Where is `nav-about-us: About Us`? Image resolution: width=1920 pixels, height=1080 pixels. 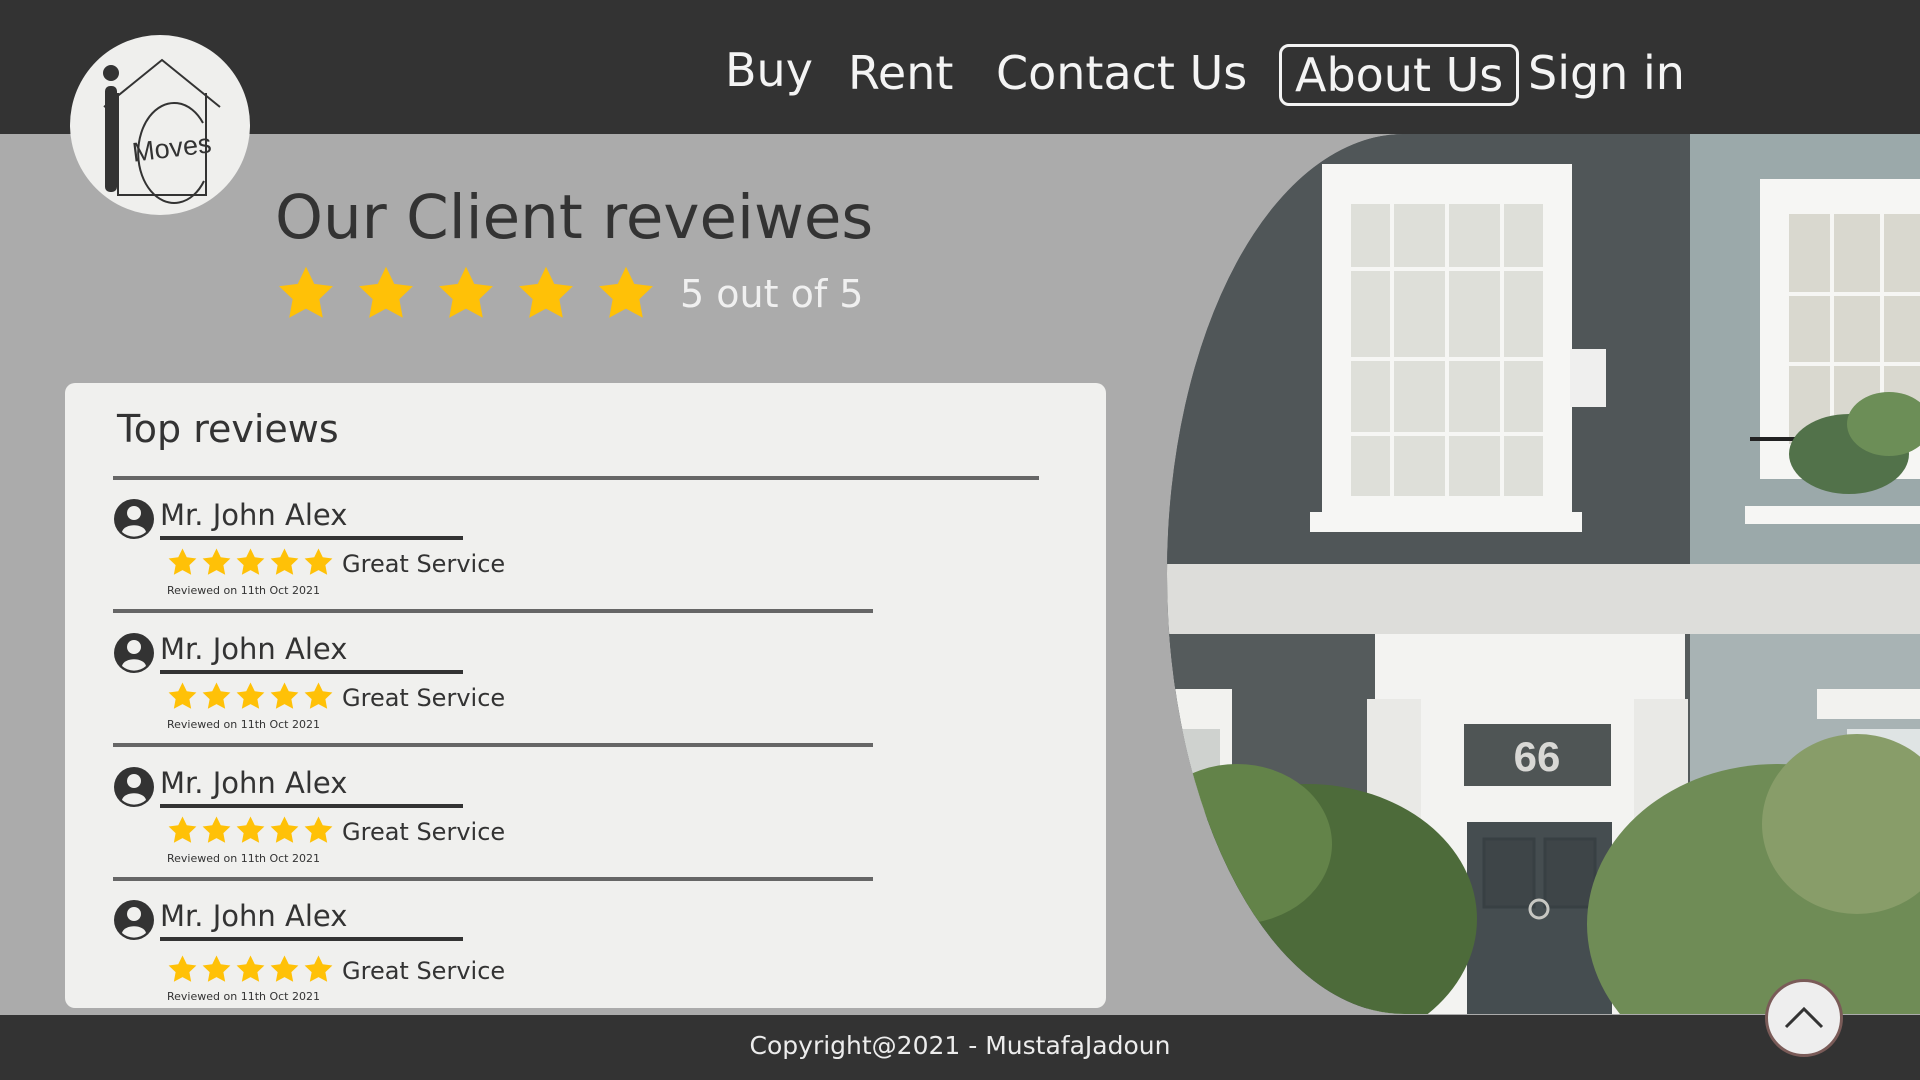
nav-about-us: About Us is located at coordinates (1399, 75).